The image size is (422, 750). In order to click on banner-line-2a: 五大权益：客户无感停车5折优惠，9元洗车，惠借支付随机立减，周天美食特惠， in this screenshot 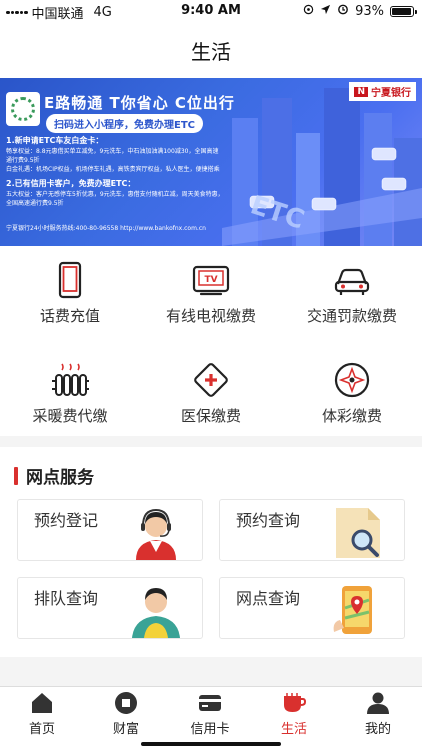, I will do `click(115, 194)`.